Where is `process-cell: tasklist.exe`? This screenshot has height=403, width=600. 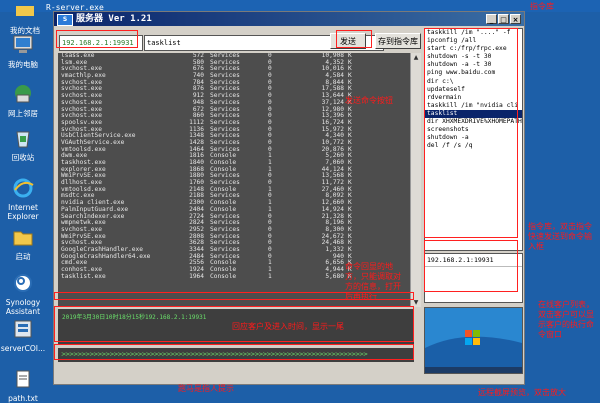
process-cell: tasklist.exe is located at coordinates (83, 276).